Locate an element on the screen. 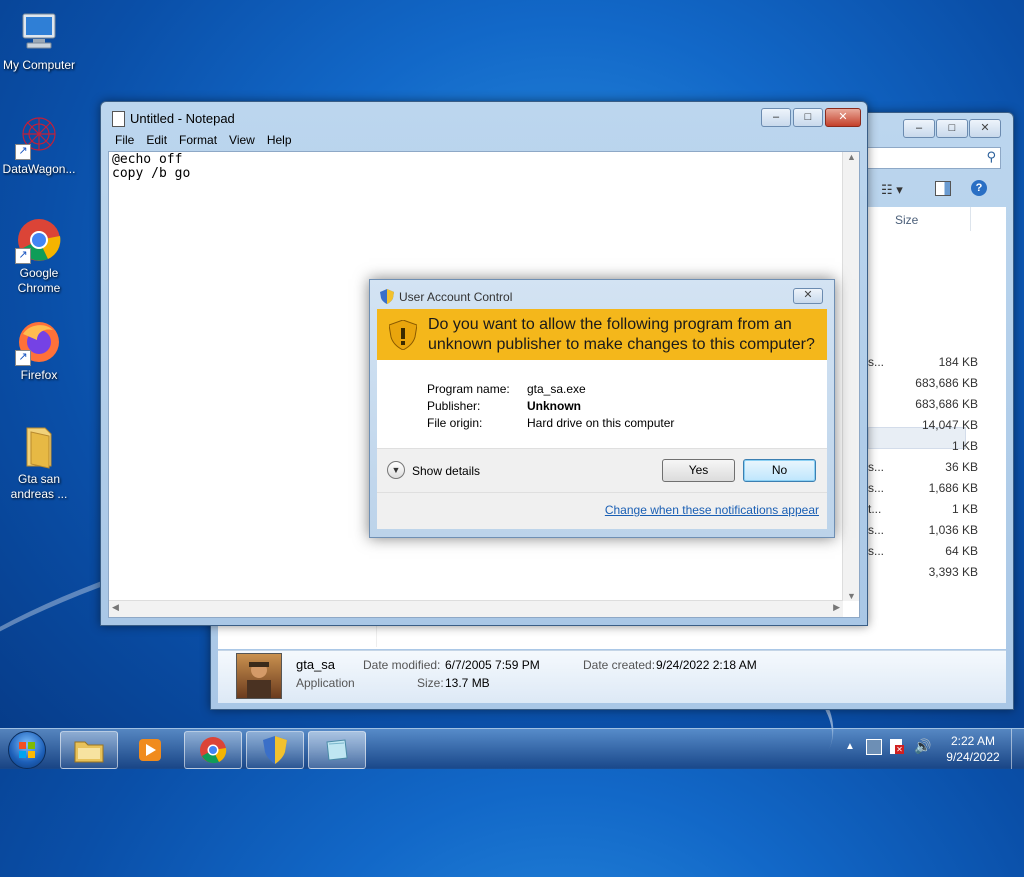  menu-format: Format is located at coordinates (198, 140).